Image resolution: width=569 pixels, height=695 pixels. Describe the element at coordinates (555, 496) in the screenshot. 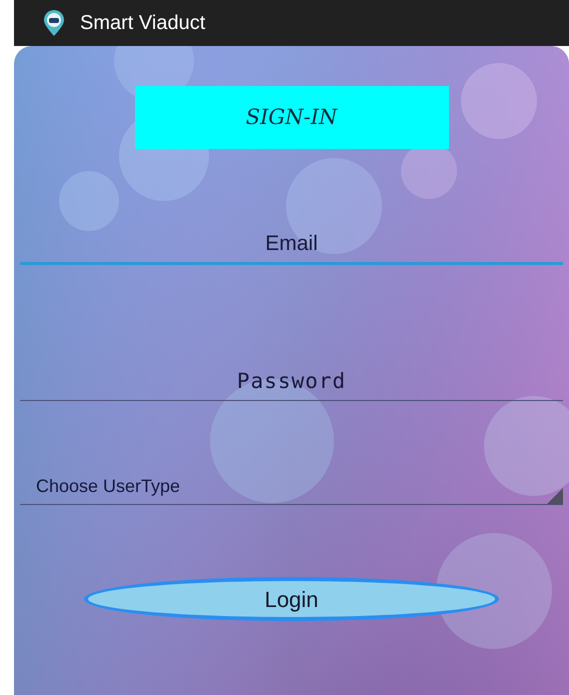

I see `dropdown-corner-icon` at that location.